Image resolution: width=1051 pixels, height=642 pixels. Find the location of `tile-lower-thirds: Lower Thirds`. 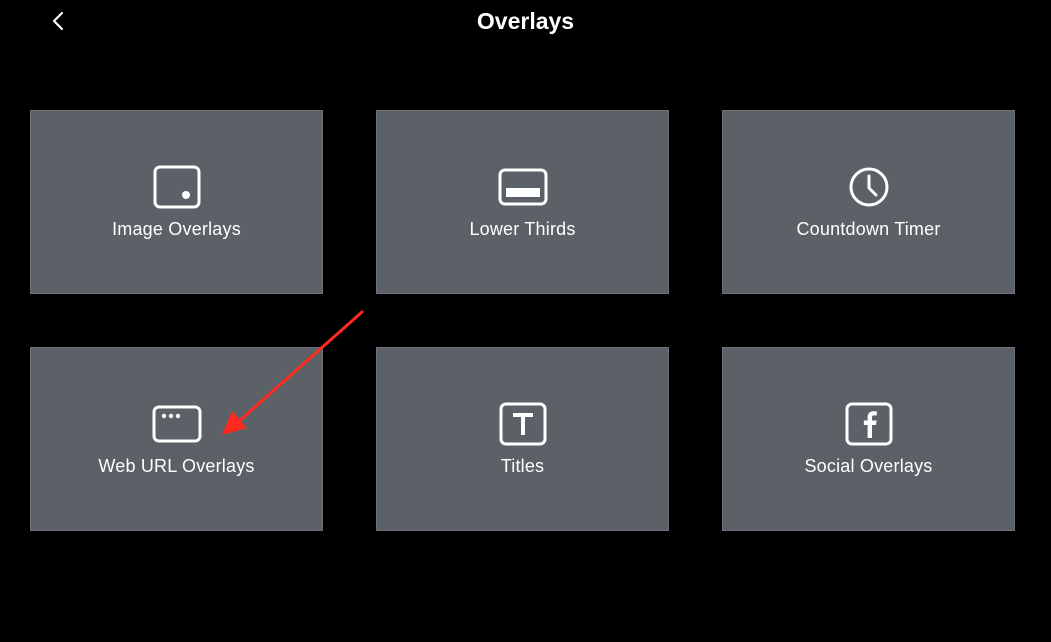

tile-lower-thirds: Lower Thirds is located at coordinates (522, 202).